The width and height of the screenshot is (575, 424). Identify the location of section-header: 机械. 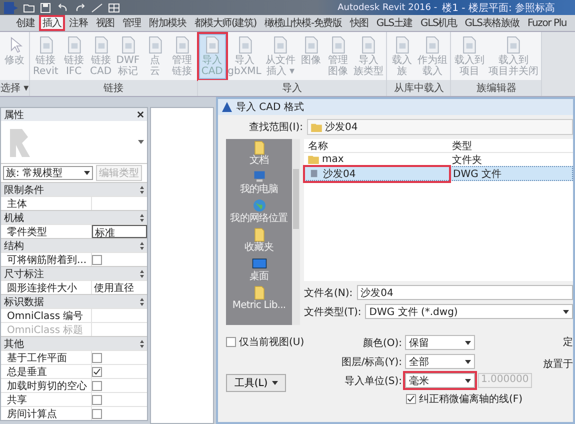
(74, 217).